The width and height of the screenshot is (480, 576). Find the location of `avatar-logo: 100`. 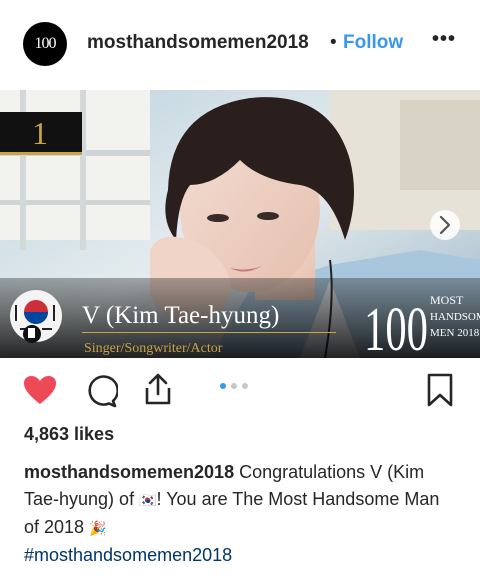

avatar-logo: 100 is located at coordinates (45, 43).